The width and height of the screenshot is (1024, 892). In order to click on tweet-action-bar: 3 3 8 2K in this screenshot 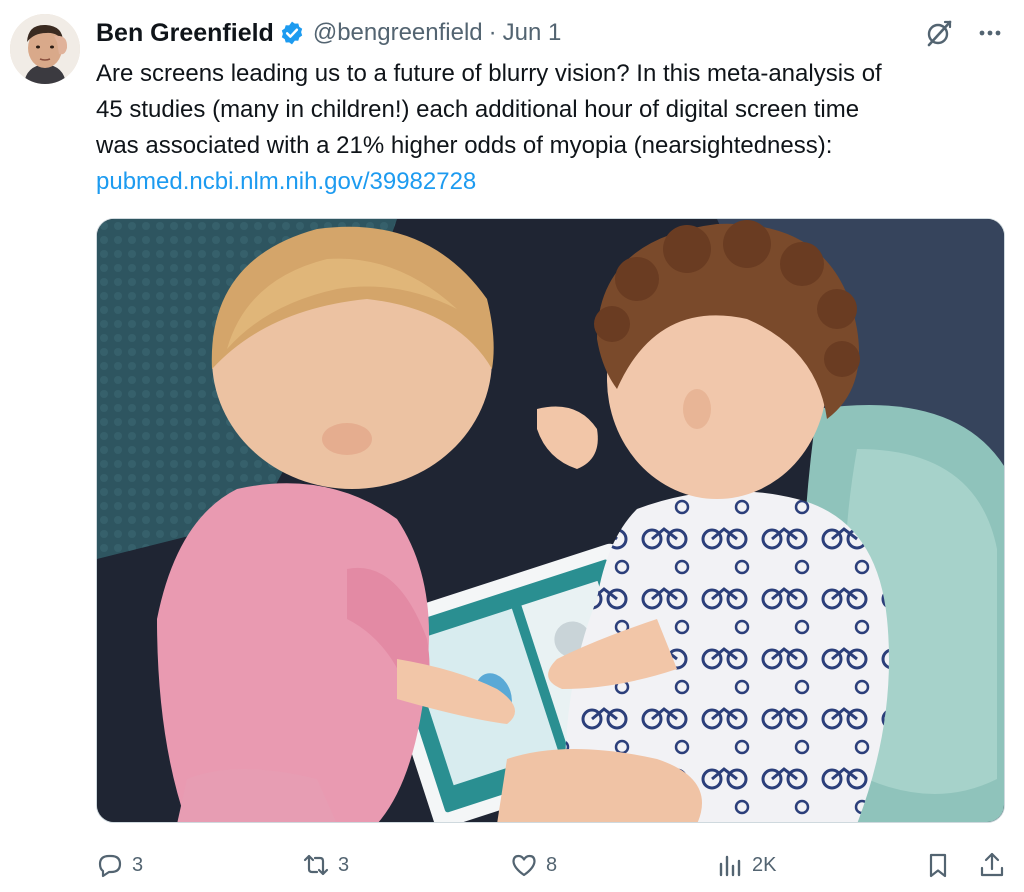, I will do `click(551, 865)`.